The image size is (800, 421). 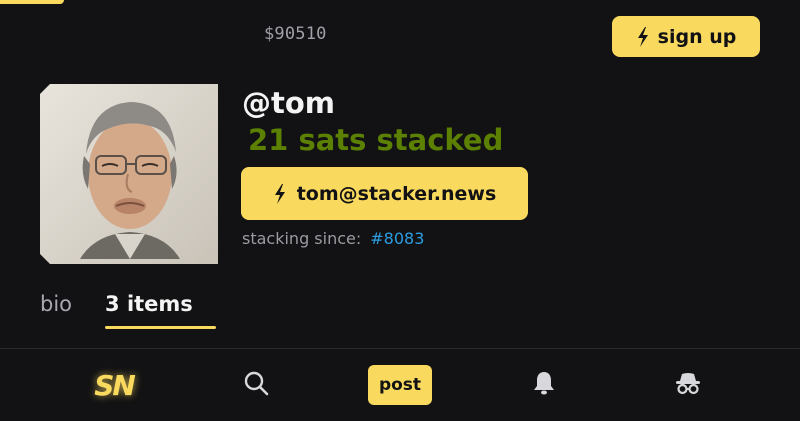 I want to click on sn-logo-icon: SN, so click(x=115, y=385).